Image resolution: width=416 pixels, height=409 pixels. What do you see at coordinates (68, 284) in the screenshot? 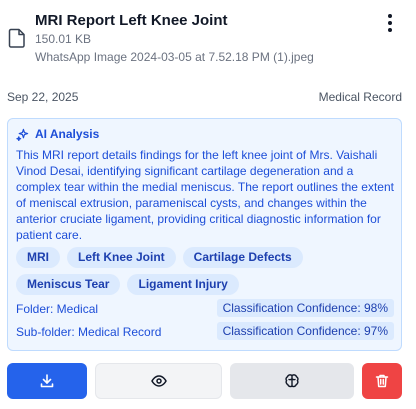
I see `tag: Meniscus Tear` at bounding box center [68, 284].